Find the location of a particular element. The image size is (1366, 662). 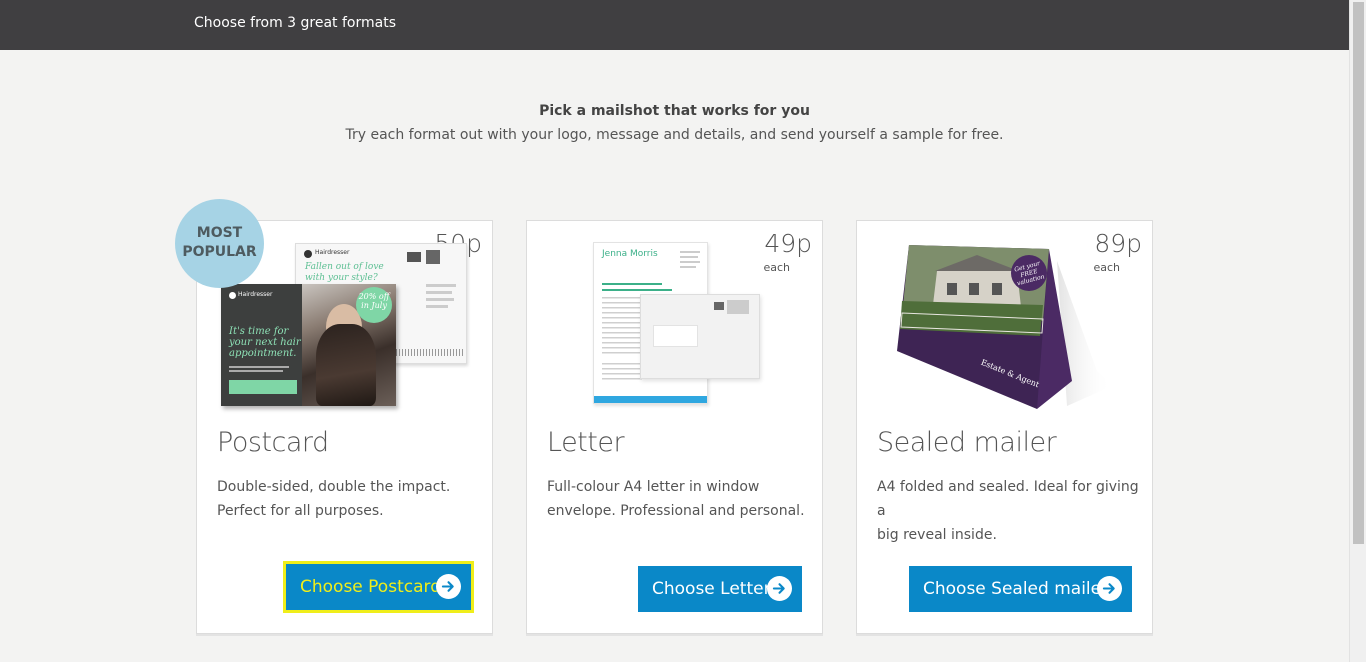

postcard-offer-text: 20% off in July is located at coordinates (374, 301).